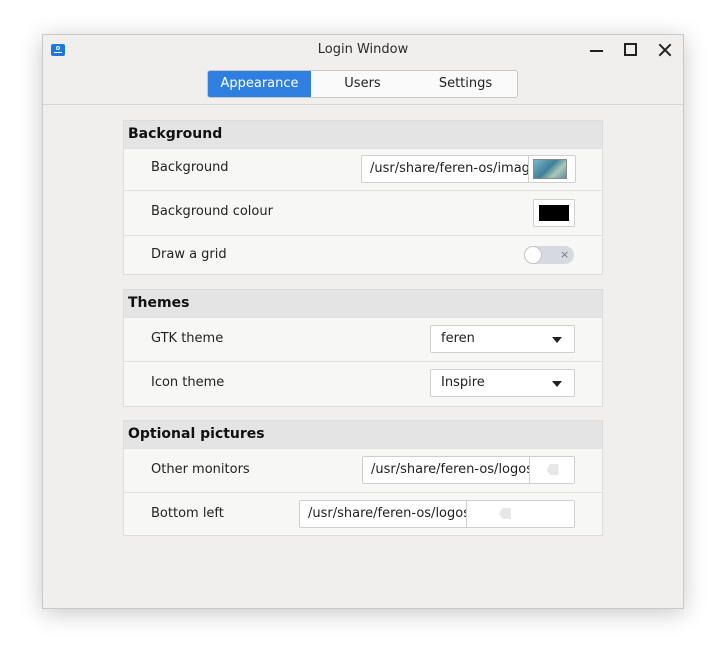 The width and height of the screenshot is (724, 658). What do you see at coordinates (450, 168) in the screenshot?
I see `background-path-text: /usr/share/feren-os/imag` at bounding box center [450, 168].